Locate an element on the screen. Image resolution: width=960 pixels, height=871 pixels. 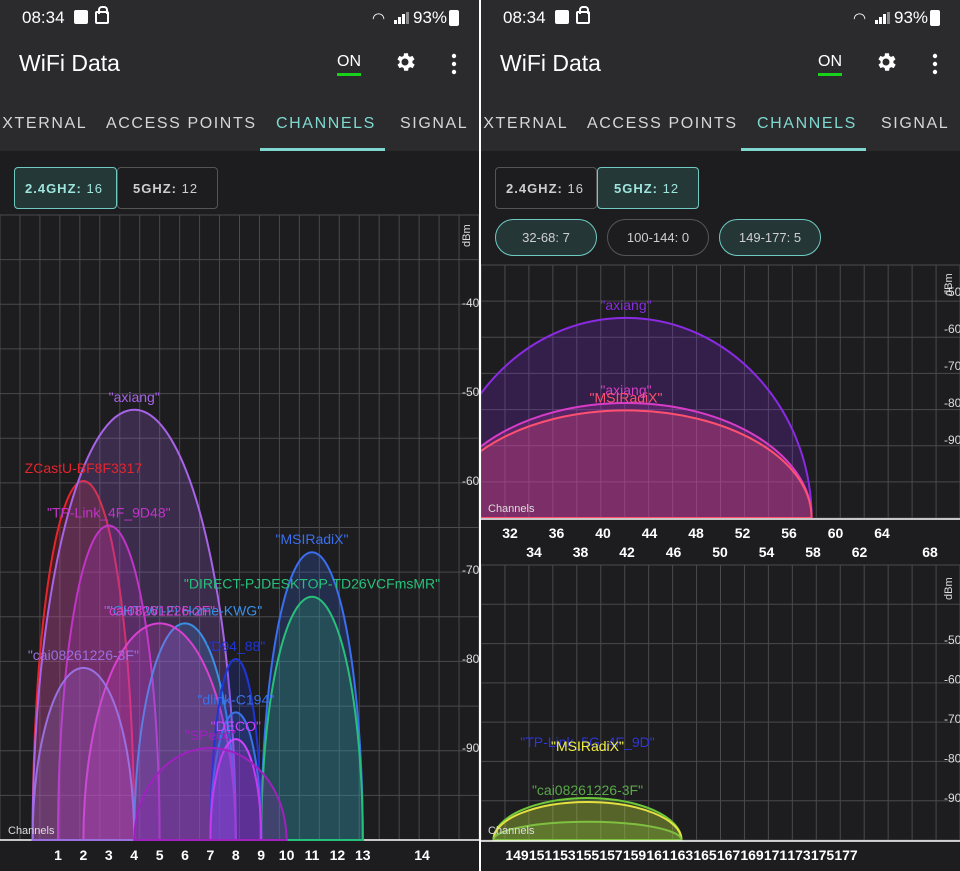
x-tick-label: 5 is located at coordinates (160, 855).